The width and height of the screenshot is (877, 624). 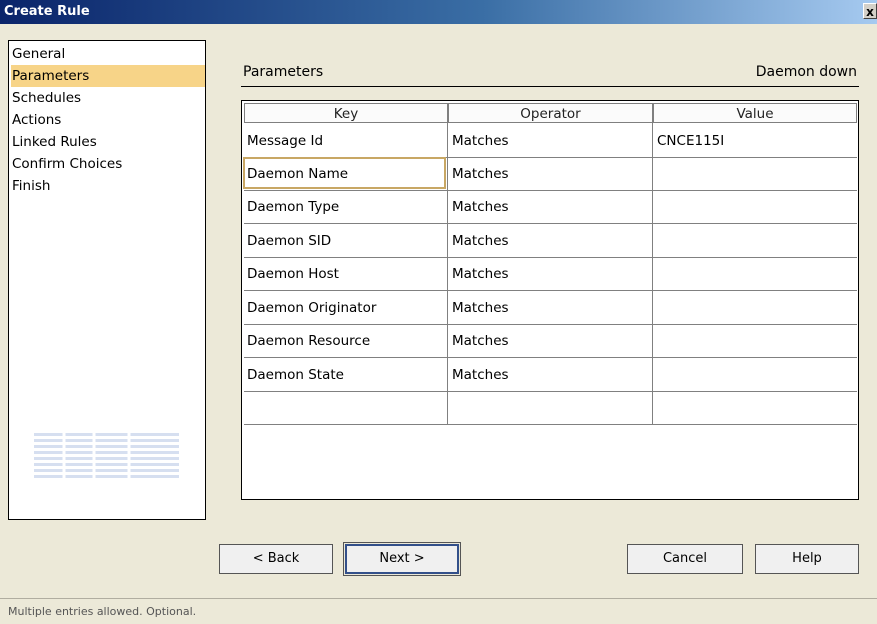 I want to click on ibm-logo-mark, so click(x=96, y=459).